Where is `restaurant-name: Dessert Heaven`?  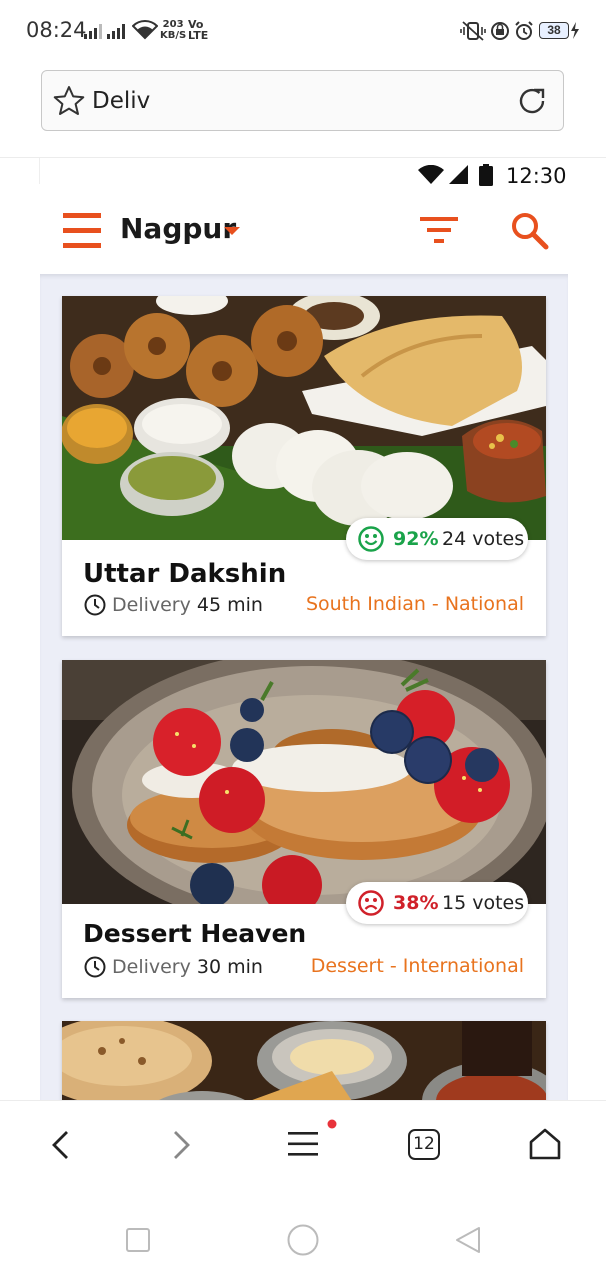
restaurant-name: Dessert Heaven is located at coordinates (194, 933).